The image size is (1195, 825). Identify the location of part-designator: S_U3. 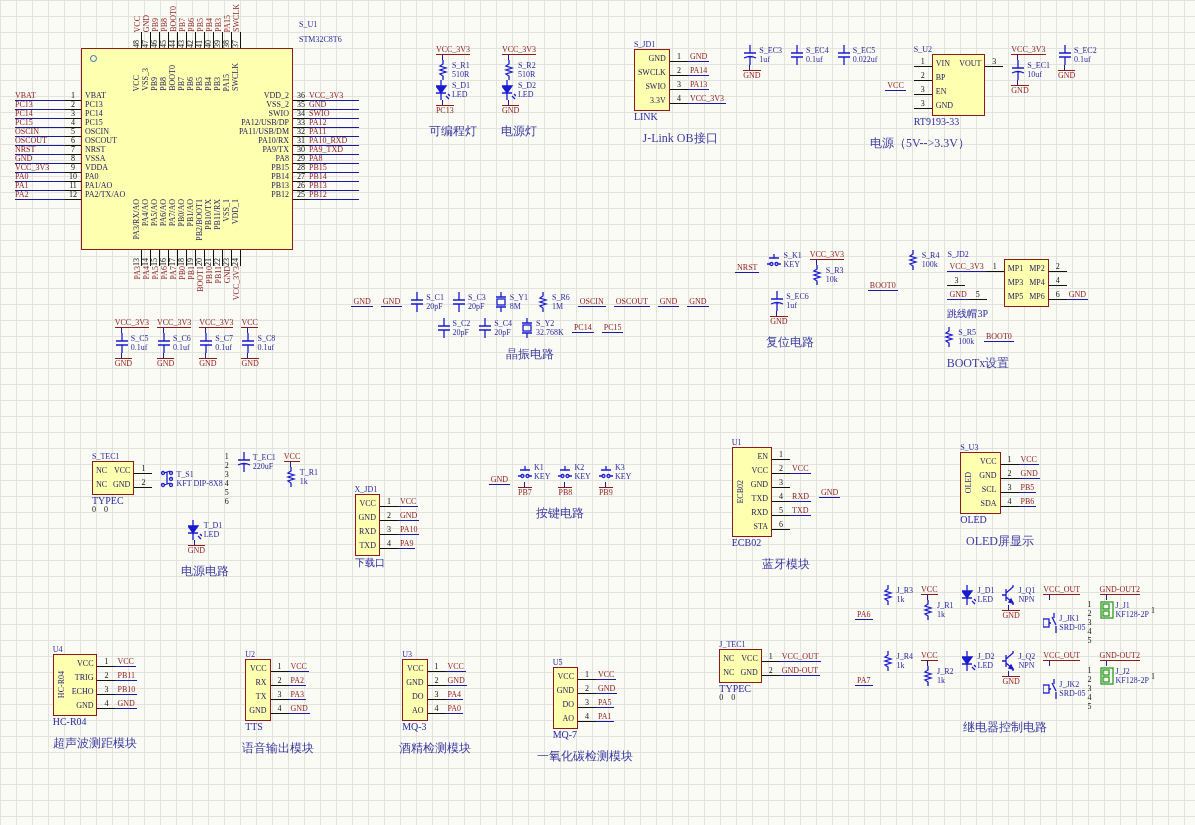
(969, 447).